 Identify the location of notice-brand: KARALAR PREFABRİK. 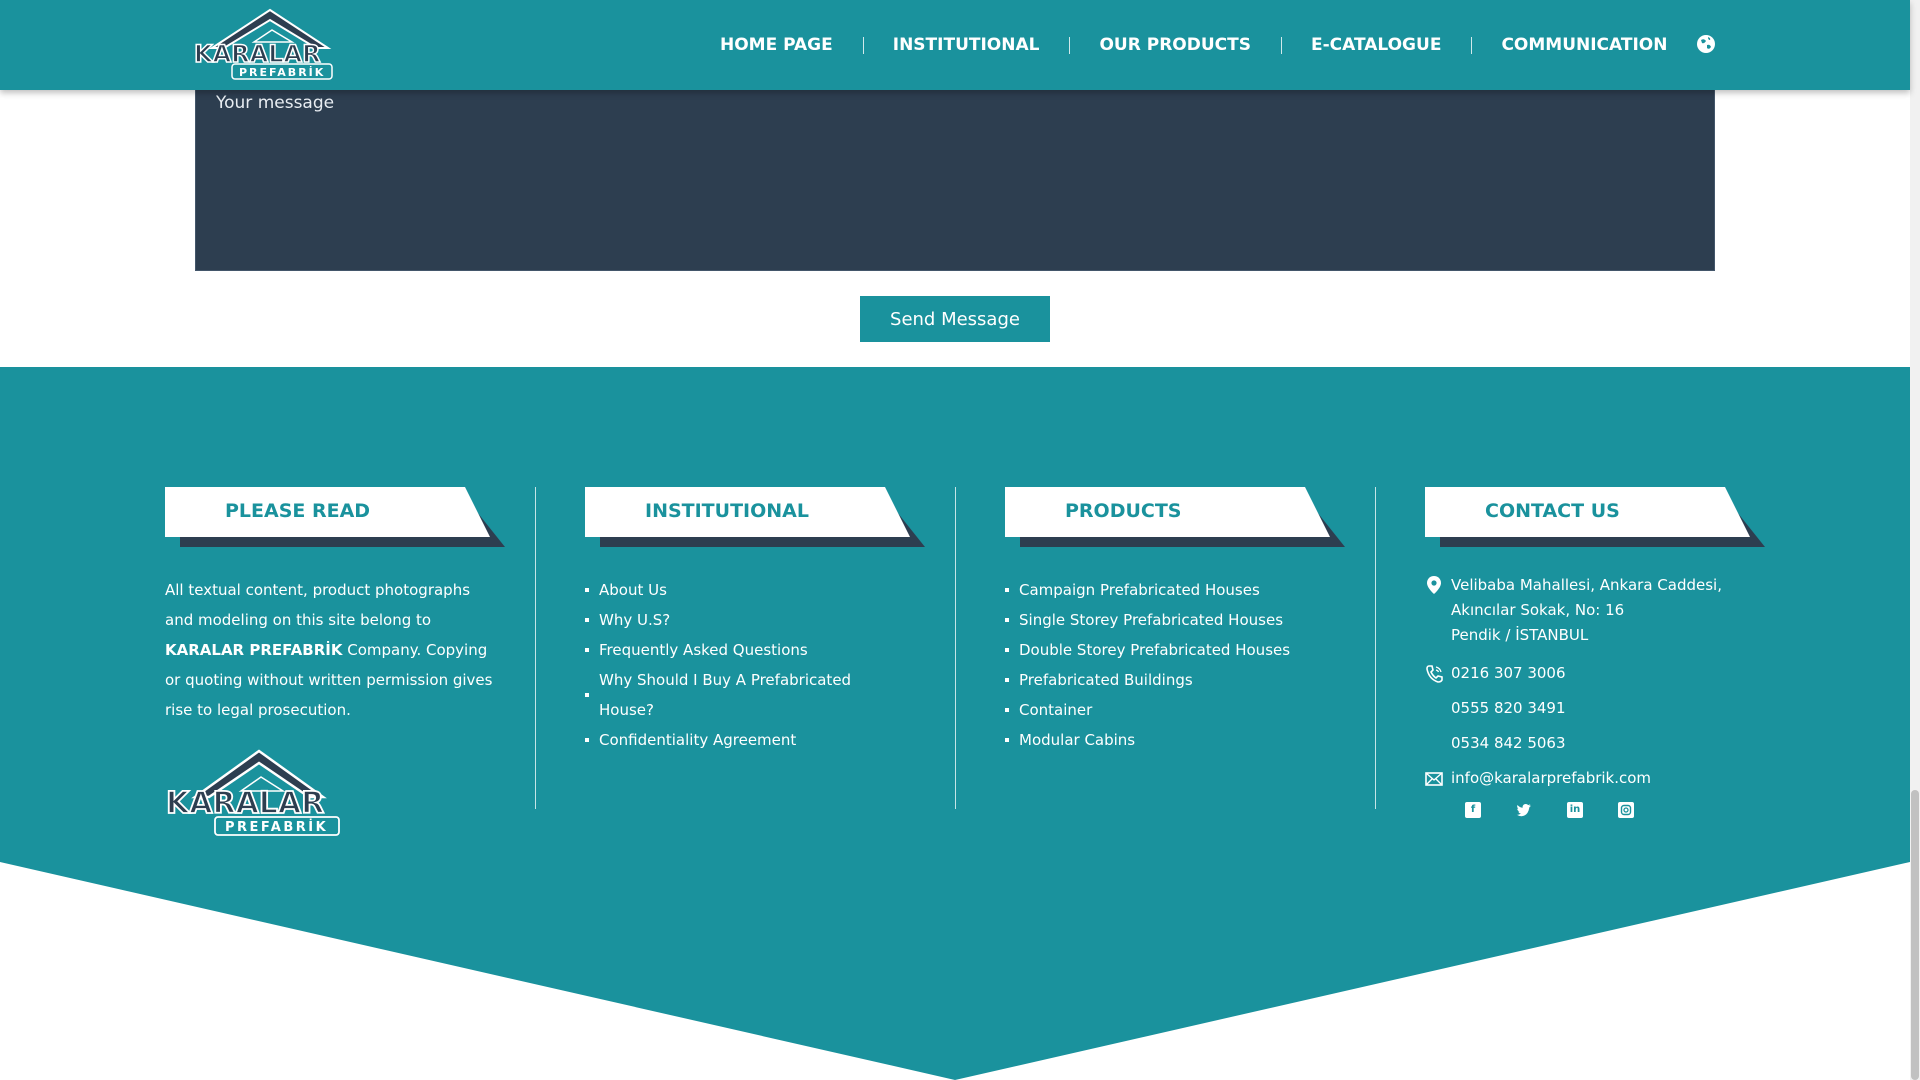
(254, 650).